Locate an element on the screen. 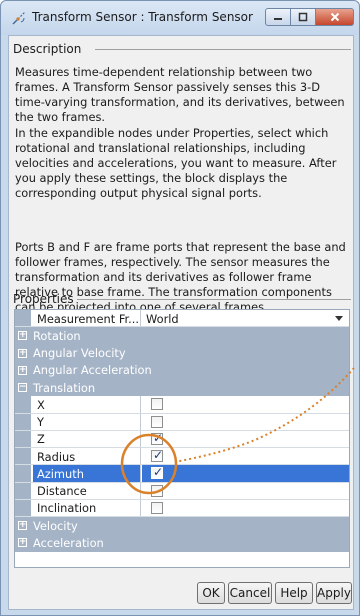 Image resolution: width=360 pixels, height=616 pixels. translation-item-radius: Radius is located at coordinates (182, 457).